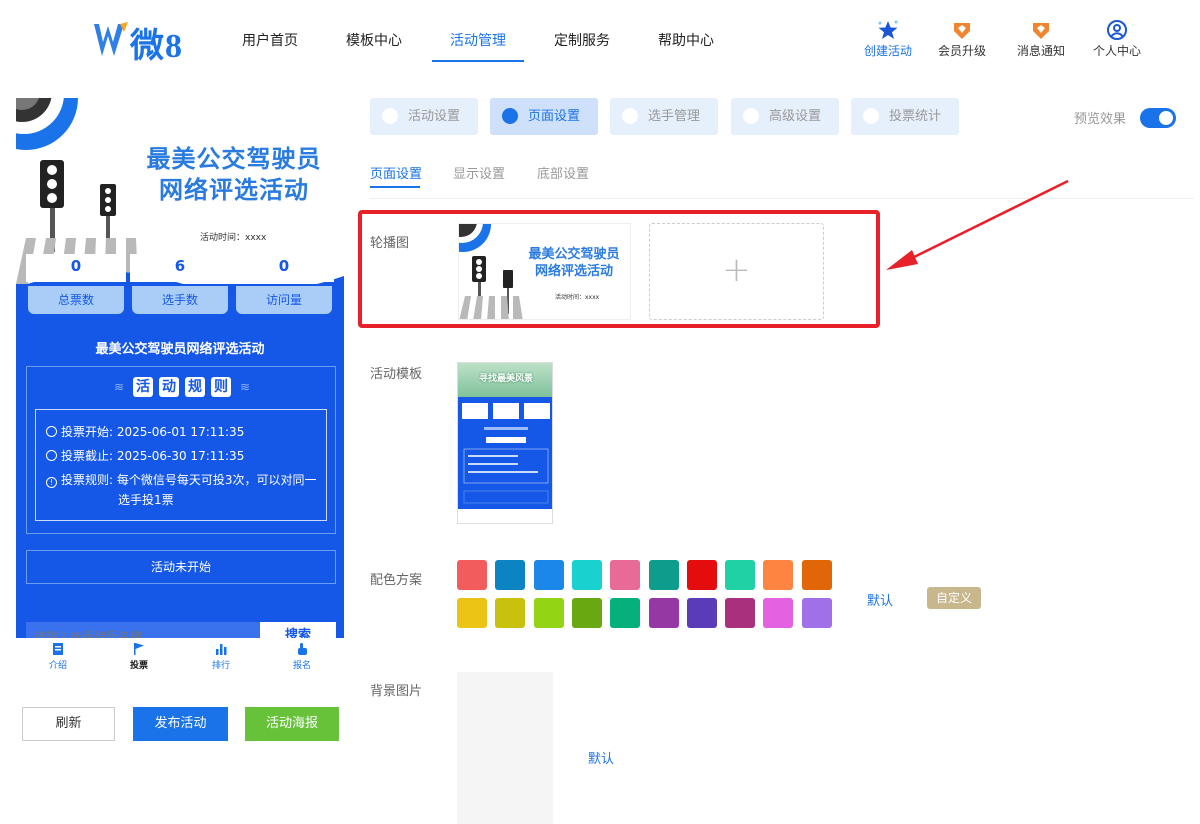  What do you see at coordinates (138, 666) in the screenshot?
I see `tab-vote-label: 投票` at bounding box center [138, 666].